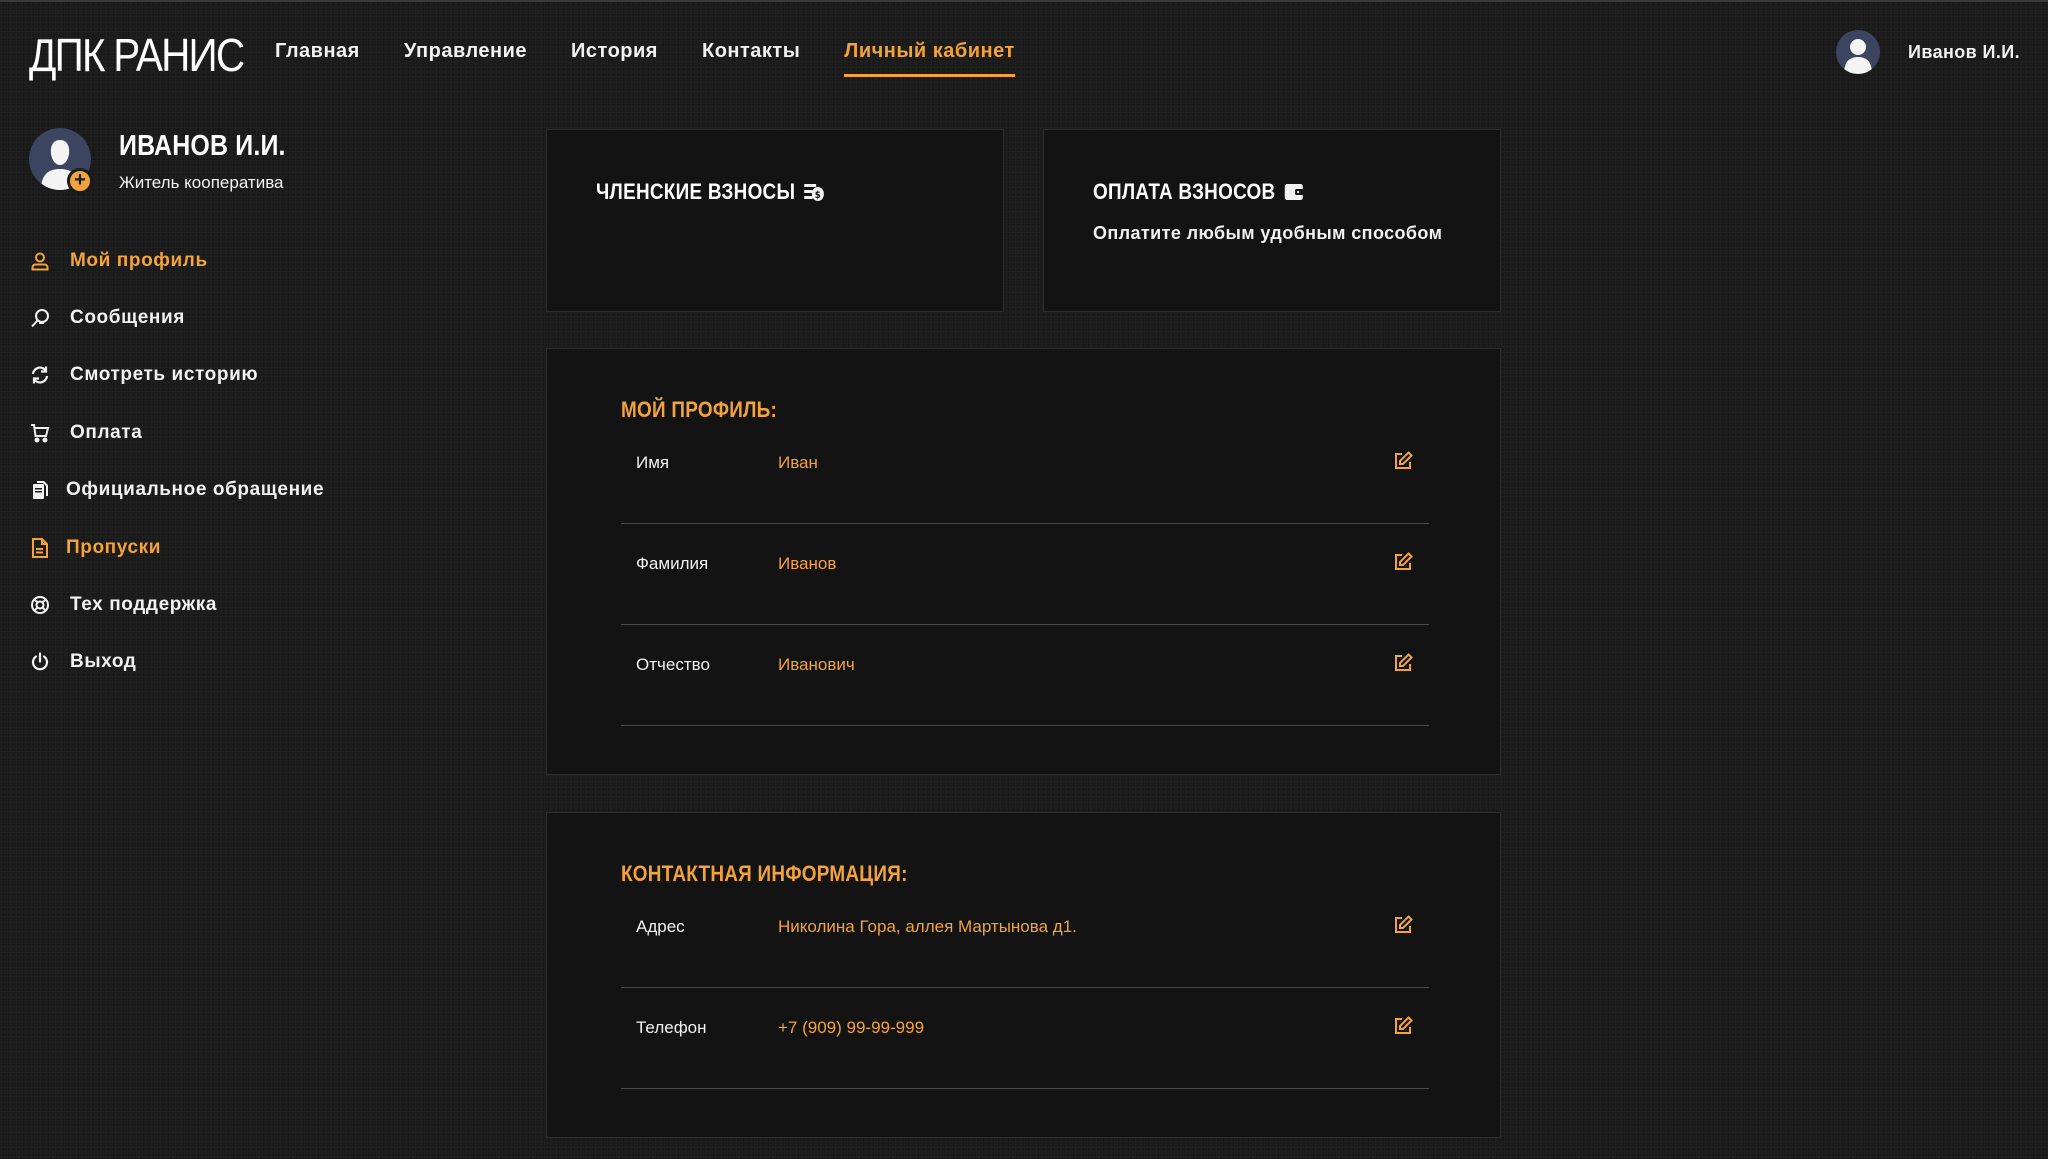  I want to click on sidebar-item-label: Сообщения, so click(127, 318).